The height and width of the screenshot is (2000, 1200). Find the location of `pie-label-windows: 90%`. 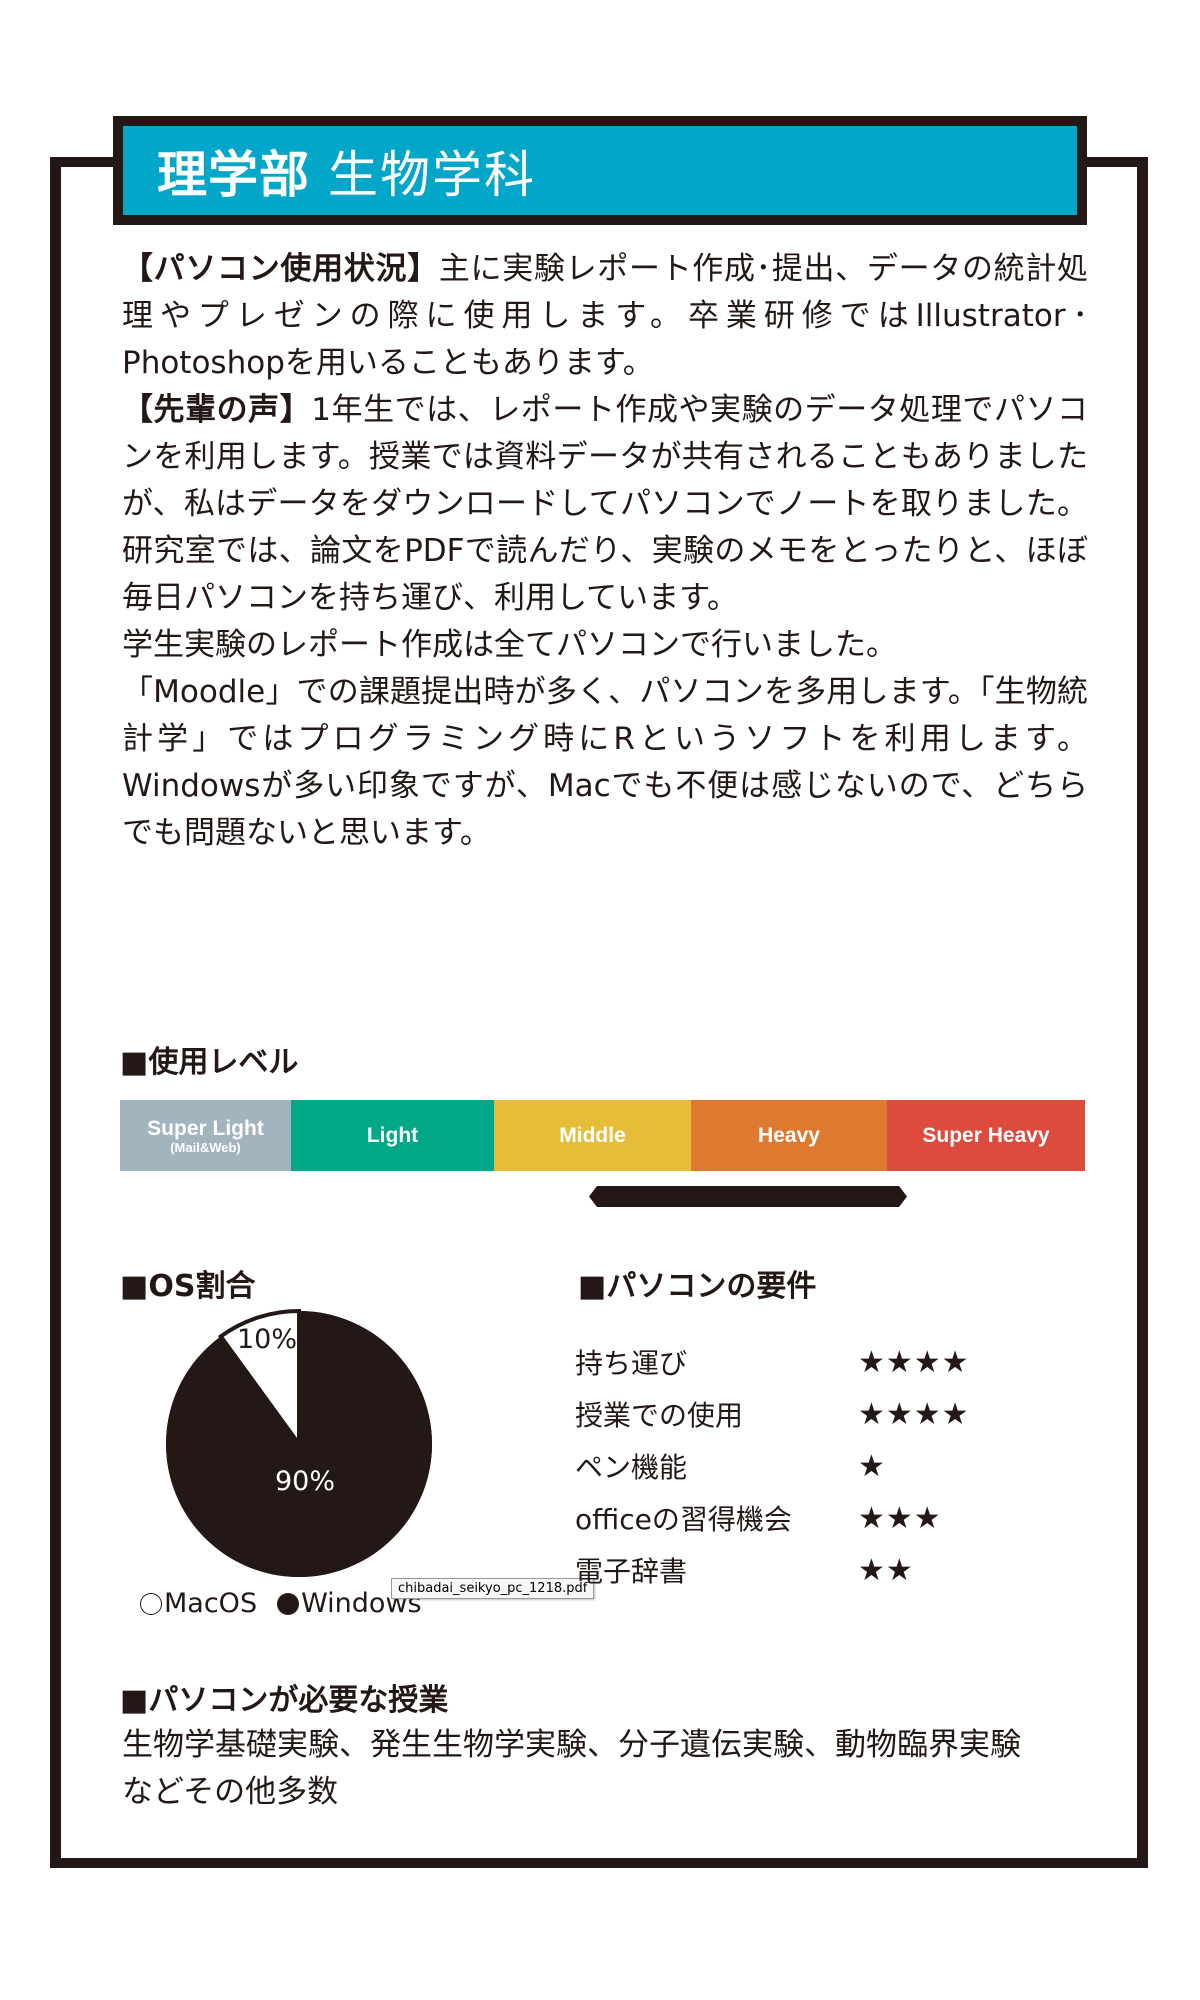

pie-label-windows: 90% is located at coordinates (305, 1481).